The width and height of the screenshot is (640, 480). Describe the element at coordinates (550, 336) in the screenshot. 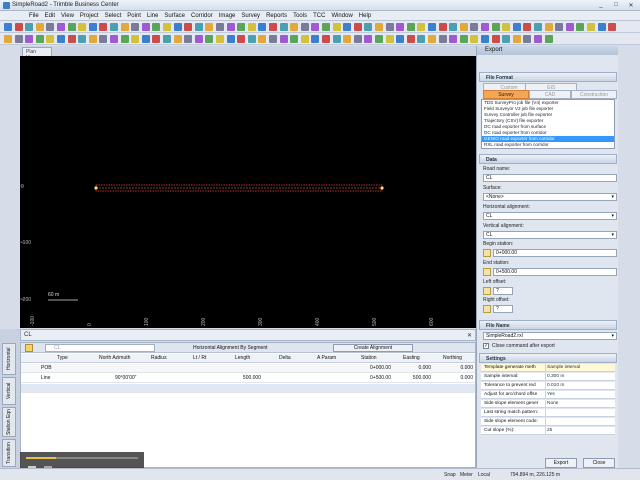

I see `file-name-field: SimpleRoad2.rxl` at that location.